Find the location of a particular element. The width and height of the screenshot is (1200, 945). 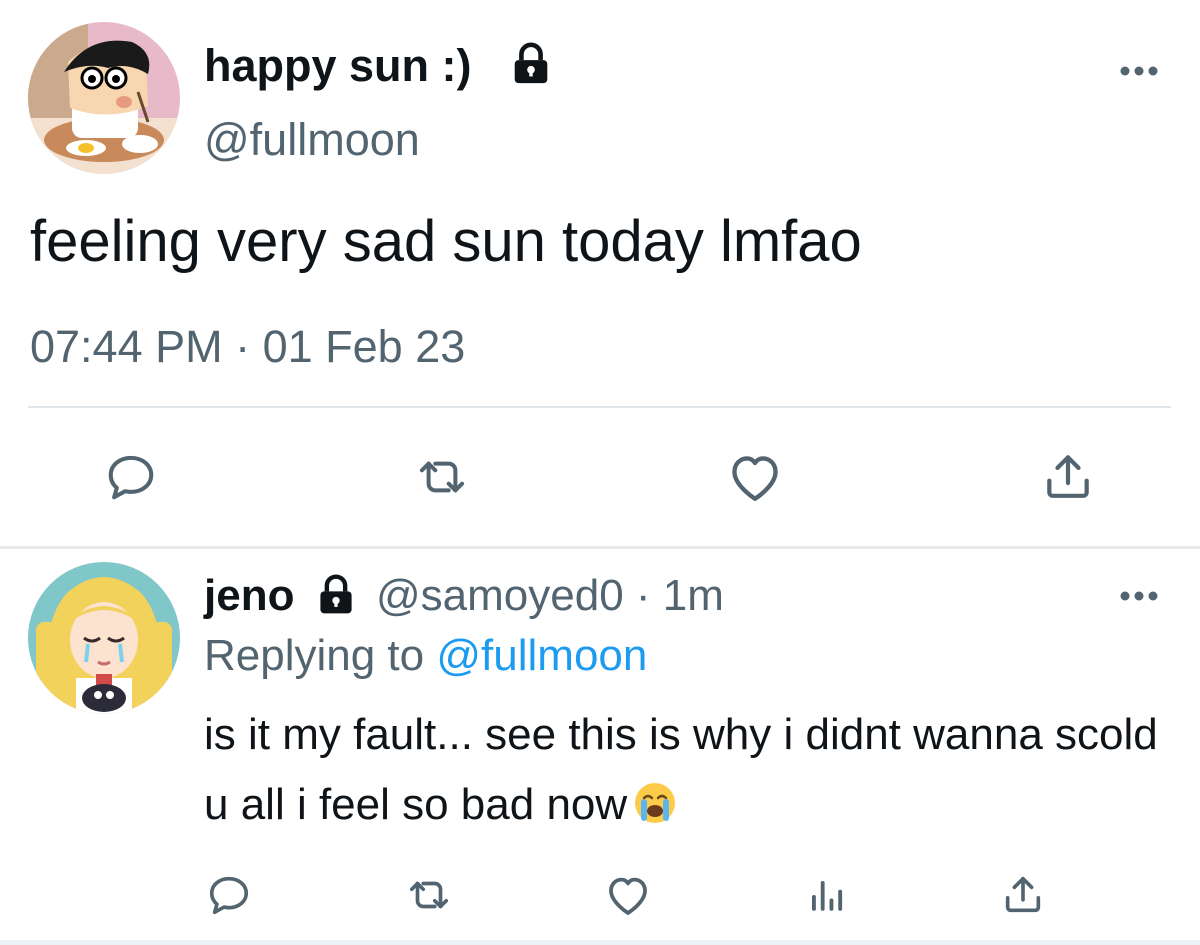

divider is located at coordinates (599, 407).